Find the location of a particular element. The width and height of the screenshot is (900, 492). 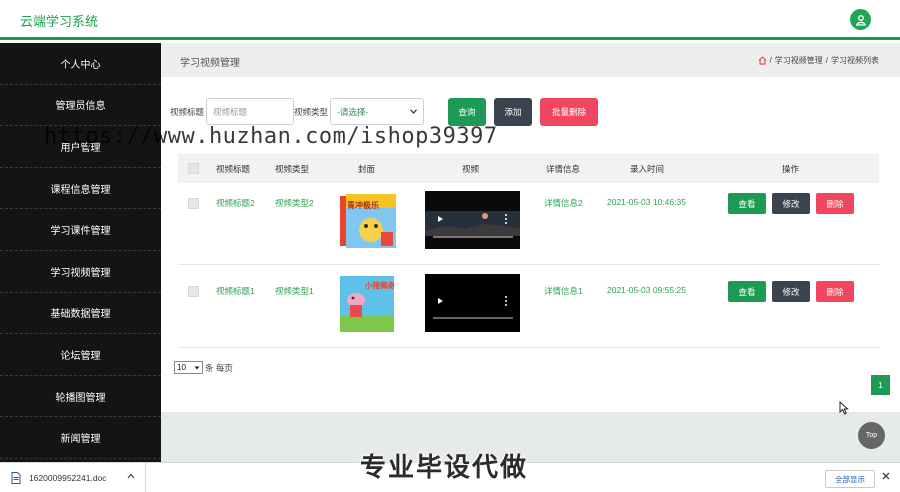

page-title: 学习视频管理 is located at coordinates (210, 63).